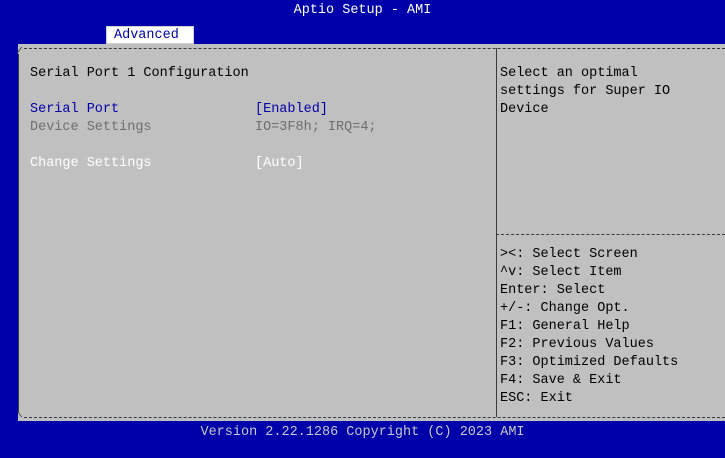  I want to click on page-heading: Serial Port 1 Configuration, so click(139, 73).